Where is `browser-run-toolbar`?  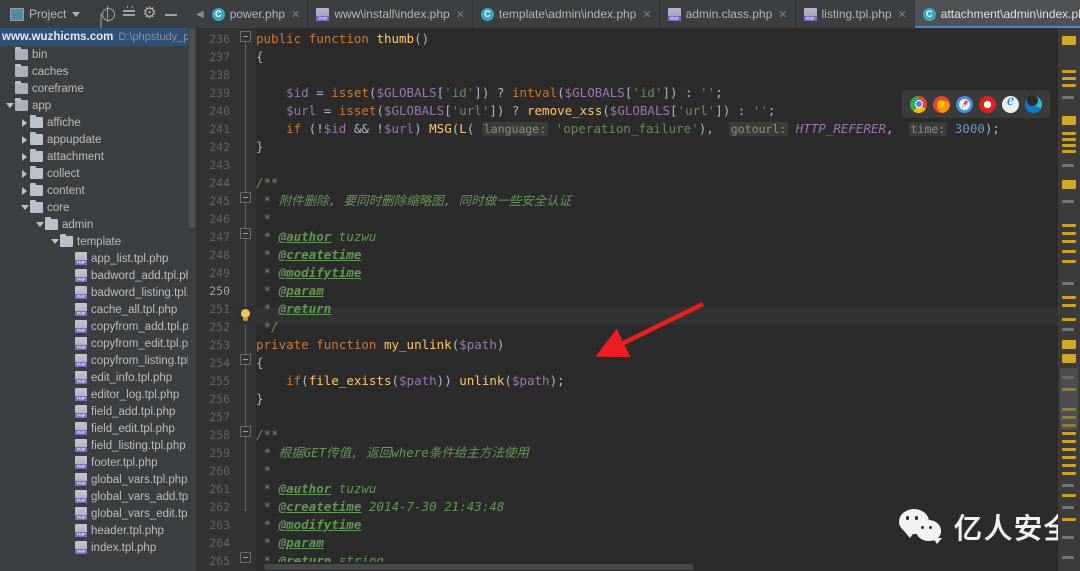 browser-run-toolbar is located at coordinates (976, 104).